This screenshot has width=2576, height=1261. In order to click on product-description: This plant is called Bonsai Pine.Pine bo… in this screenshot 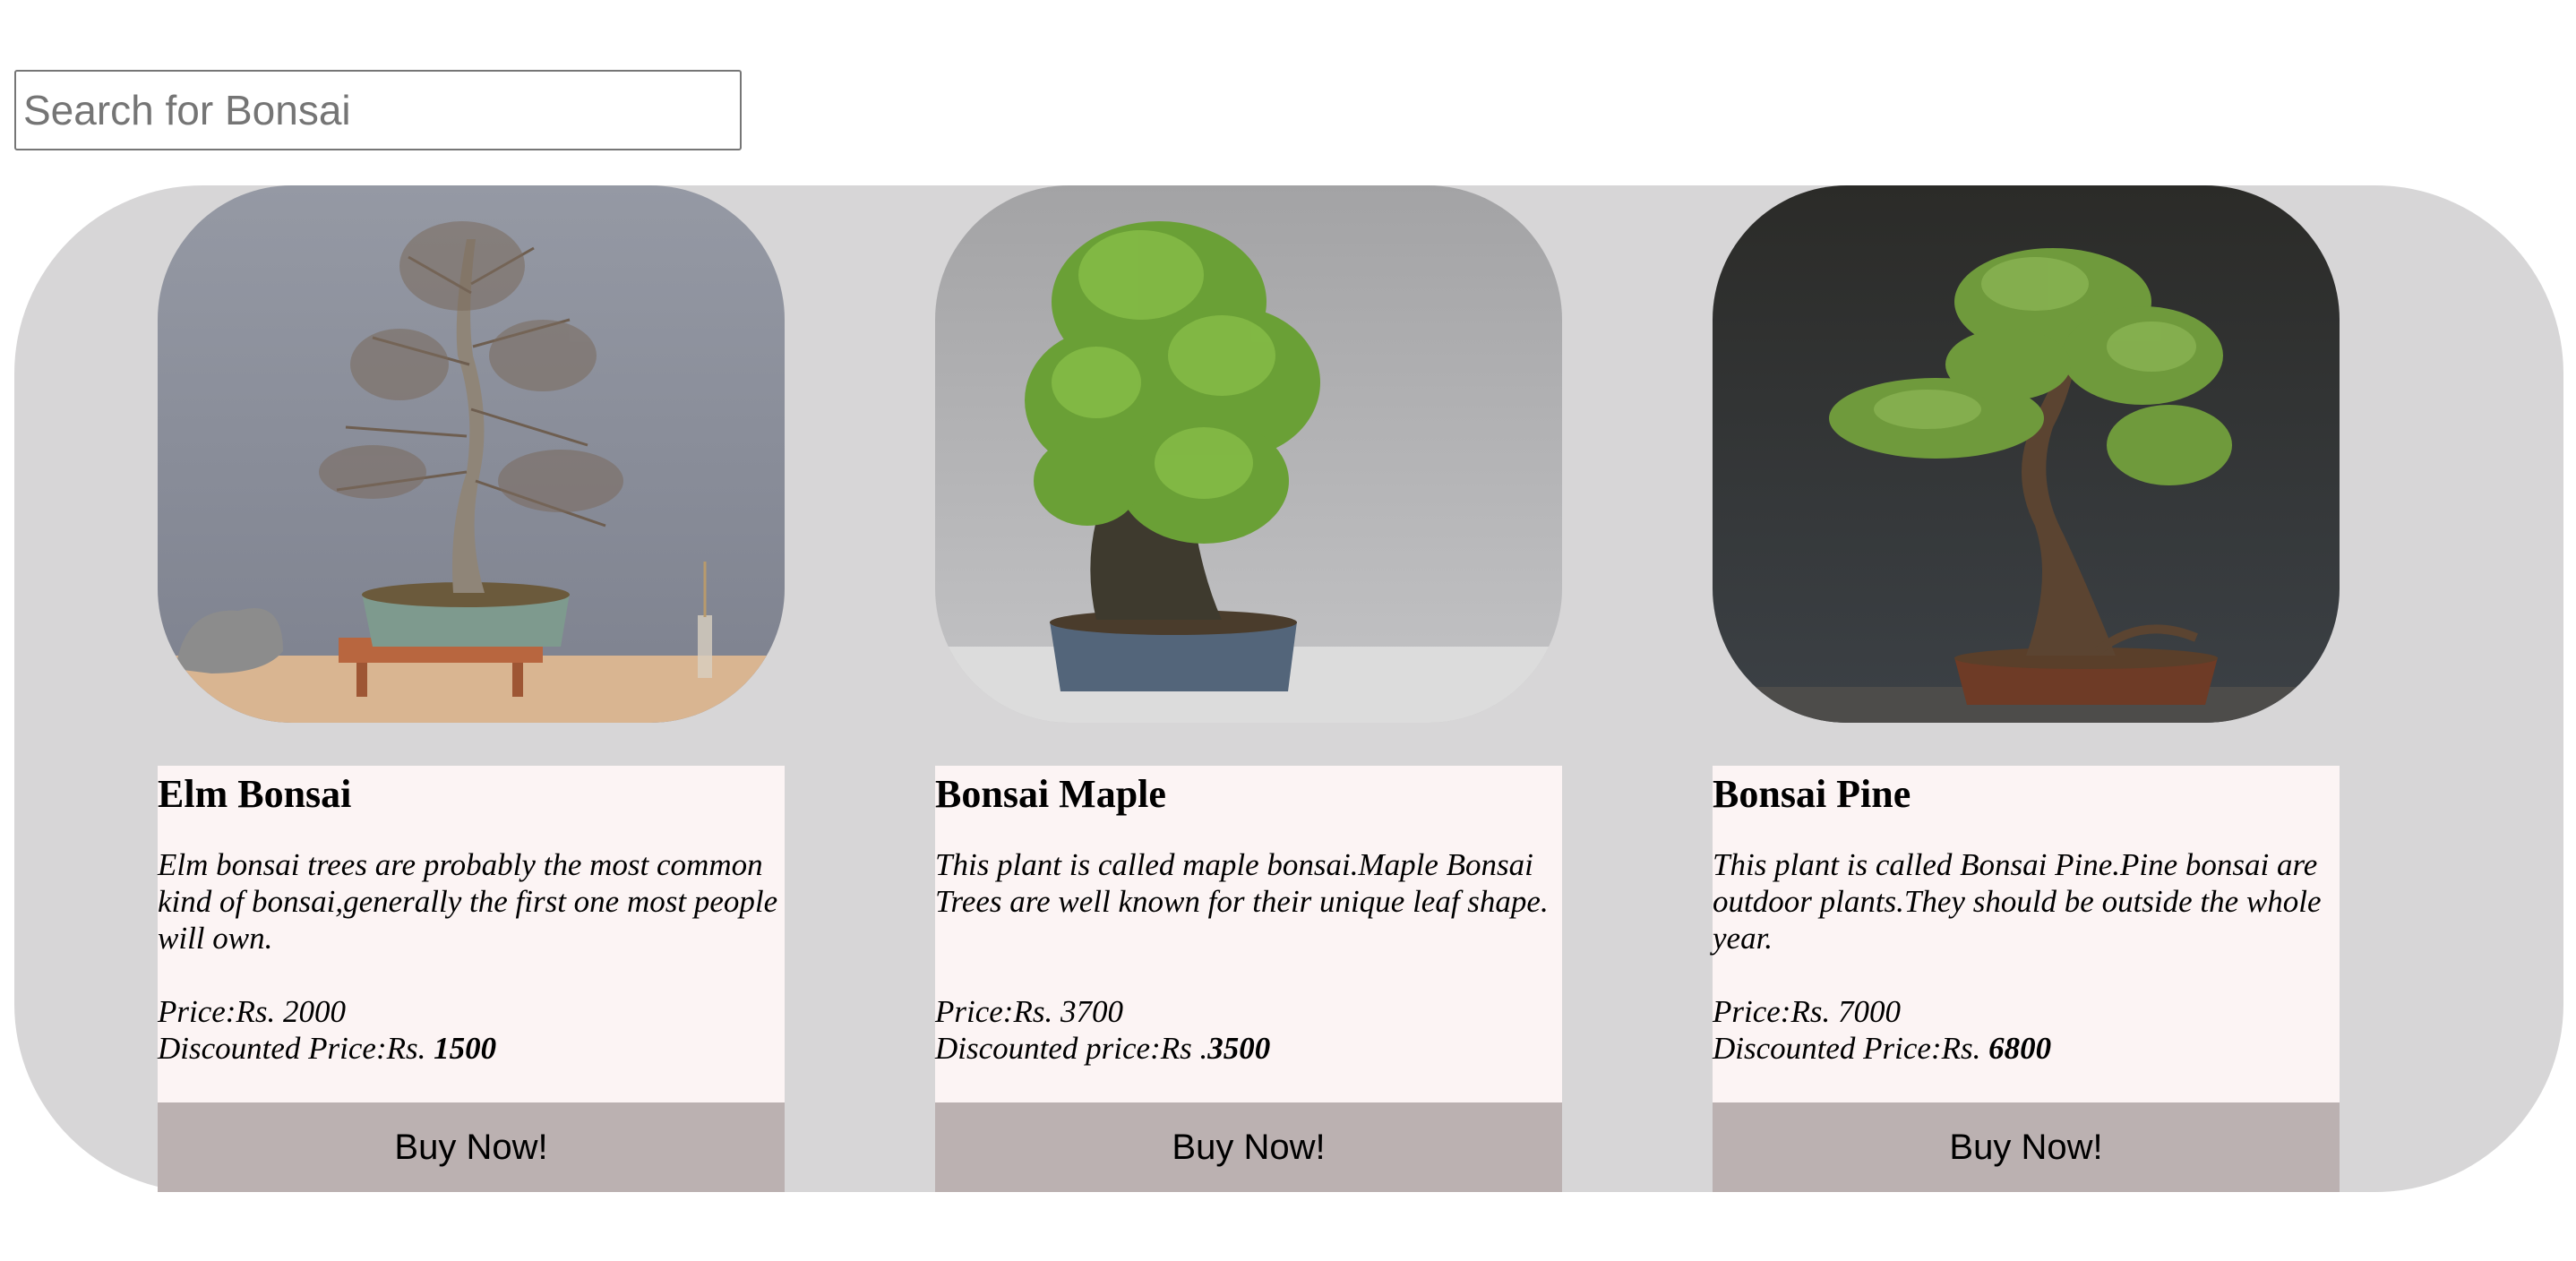, I will do `click(2017, 902)`.